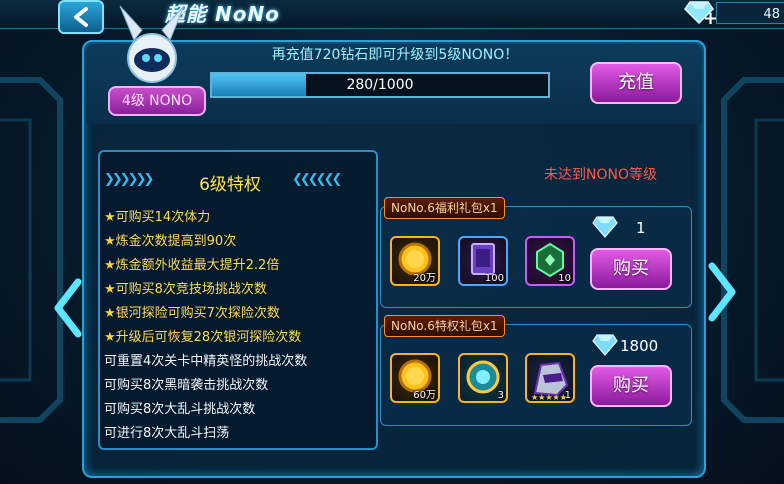 The width and height of the screenshot is (784, 484). Describe the element at coordinates (564, 278) in the screenshot. I see `item-quantity: 10` at that location.